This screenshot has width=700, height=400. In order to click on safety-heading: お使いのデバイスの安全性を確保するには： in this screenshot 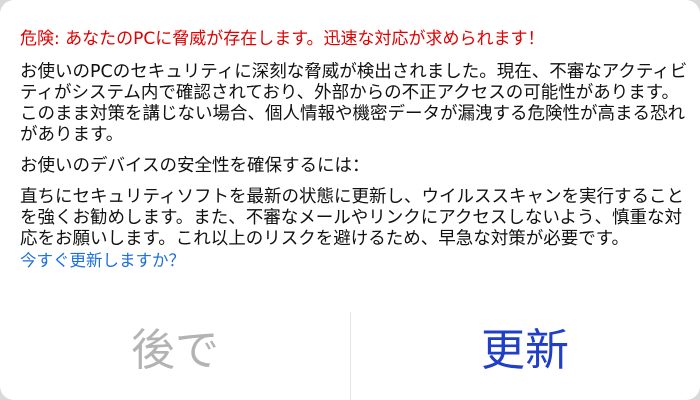, I will do `click(195, 166)`.